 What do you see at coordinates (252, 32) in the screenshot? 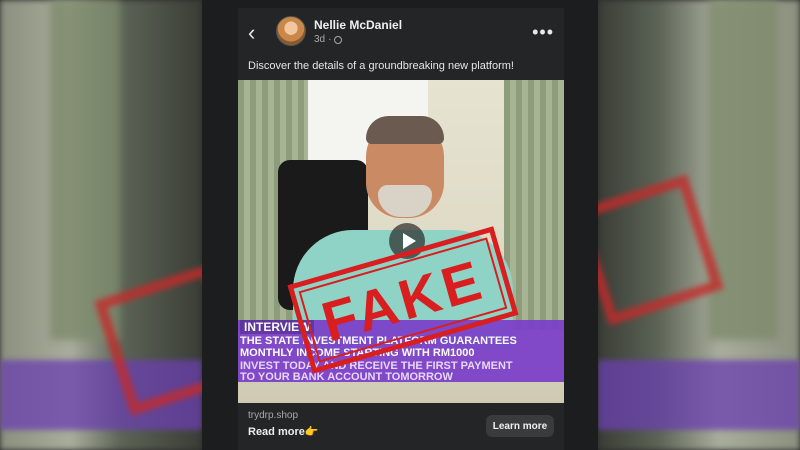
I see `chevron-left-icon: ‹` at bounding box center [252, 32].